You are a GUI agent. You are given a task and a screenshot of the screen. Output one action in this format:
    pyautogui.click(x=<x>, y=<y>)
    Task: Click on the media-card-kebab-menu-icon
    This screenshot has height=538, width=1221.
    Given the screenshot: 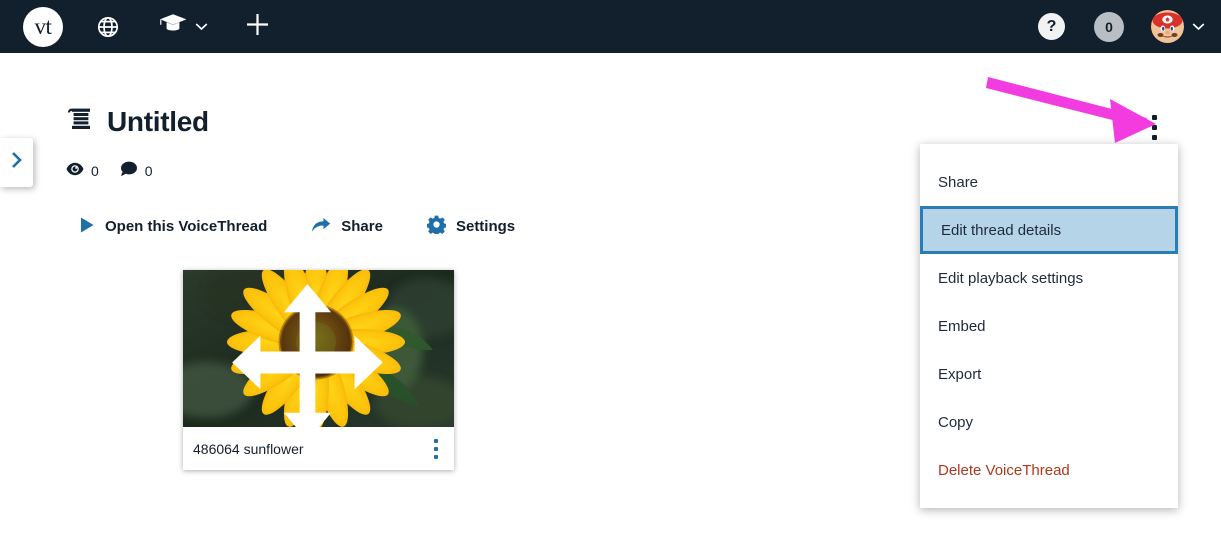 What is the action you would take?
    pyautogui.click(x=436, y=449)
    